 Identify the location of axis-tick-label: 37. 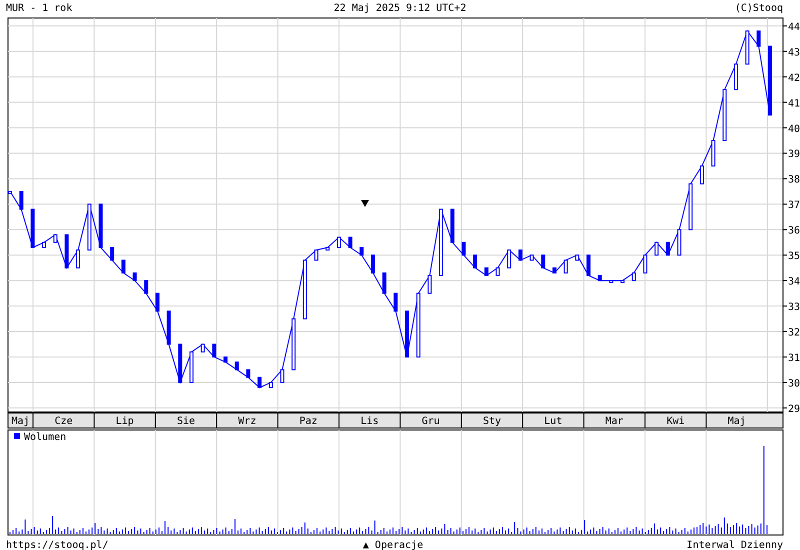
(794, 206).